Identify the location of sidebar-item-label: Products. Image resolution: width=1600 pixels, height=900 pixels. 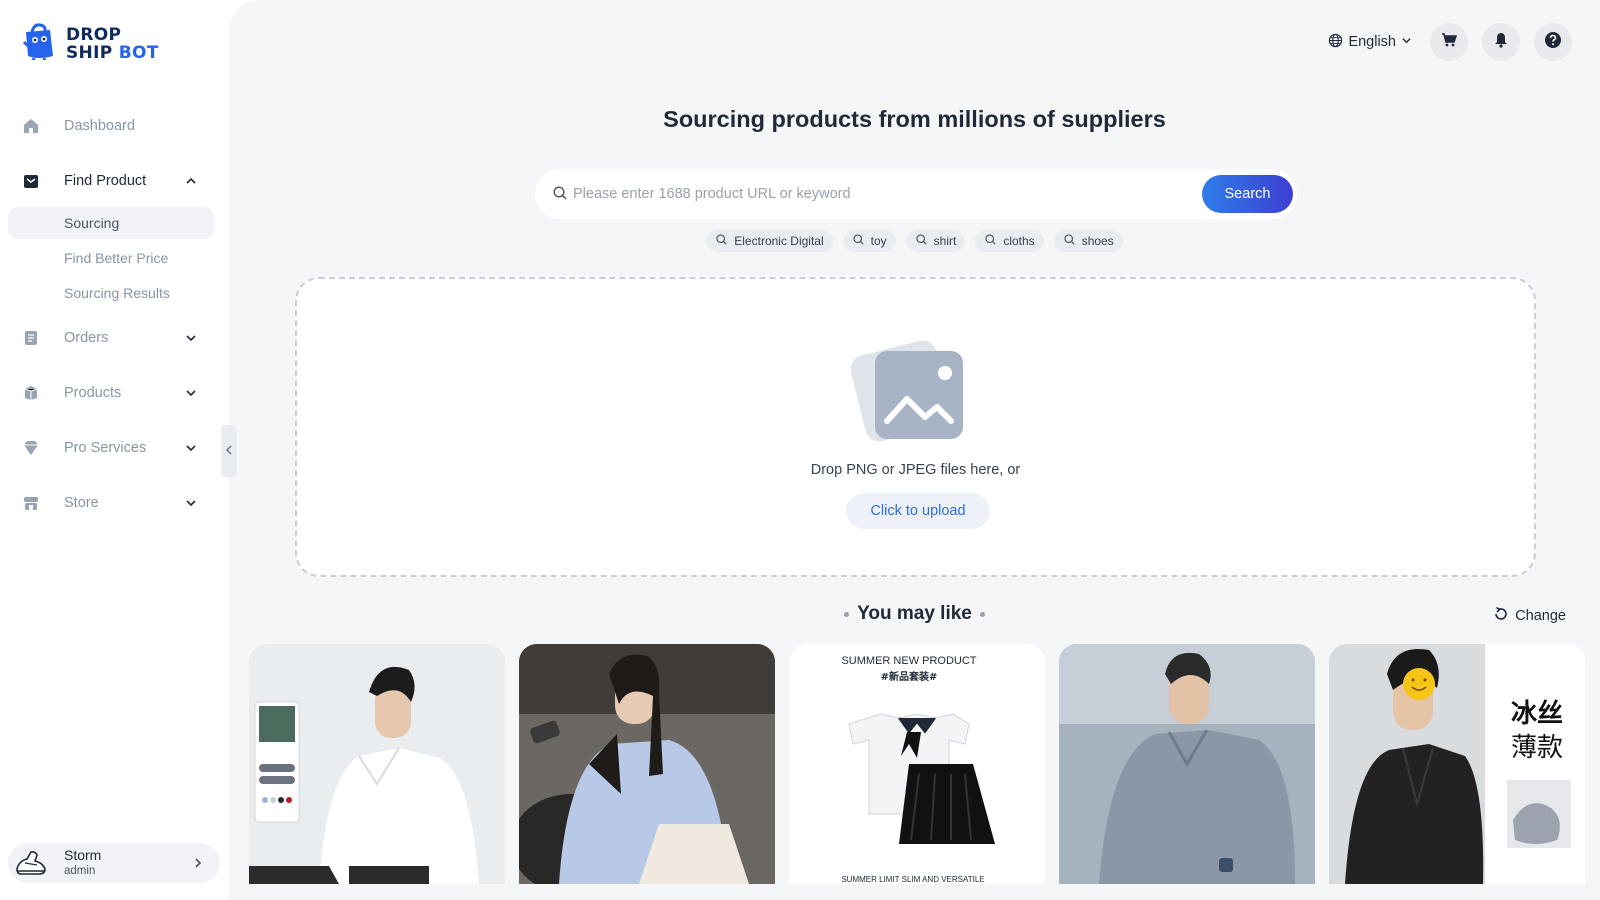
(93, 393).